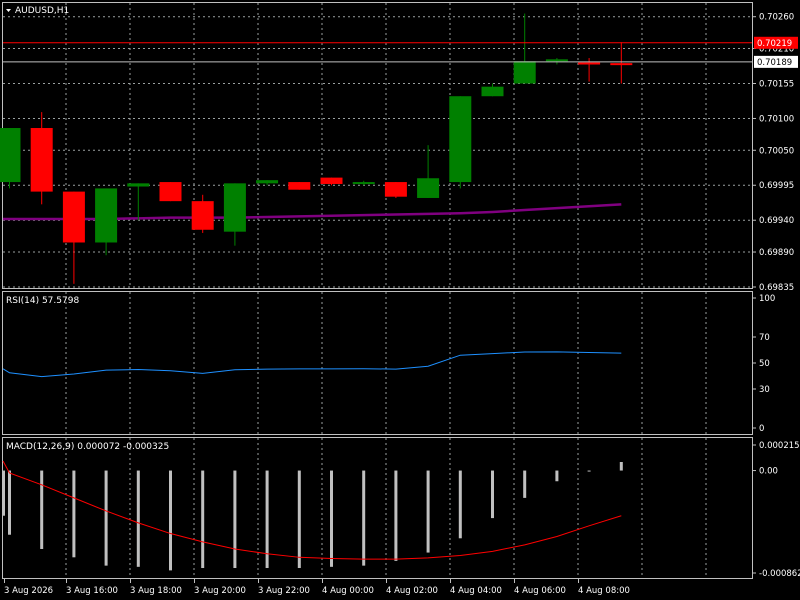 The height and width of the screenshot is (600, 800). Describe the element at coordinates (348, 591) in the screenshot. I see `time-tick-label: 4 Aug 00:00` at that location.